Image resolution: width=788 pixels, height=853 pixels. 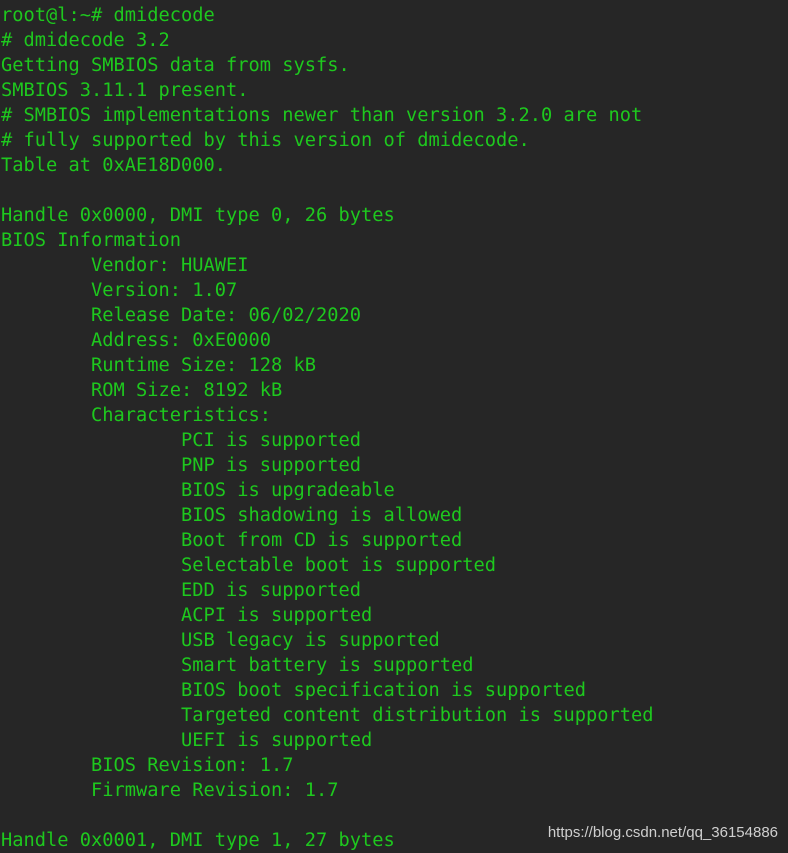 I want to click on terminal-line: Getting SMBIOS data from sysfs., so click(x=175, y=65).